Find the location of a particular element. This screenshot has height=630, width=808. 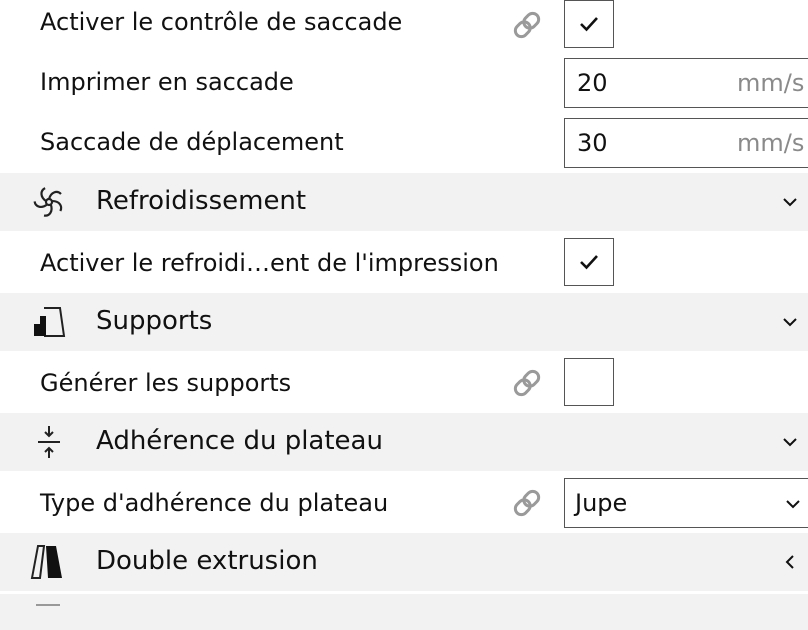

jerk-travel-value: 30 is located at coordinates (592, 143).